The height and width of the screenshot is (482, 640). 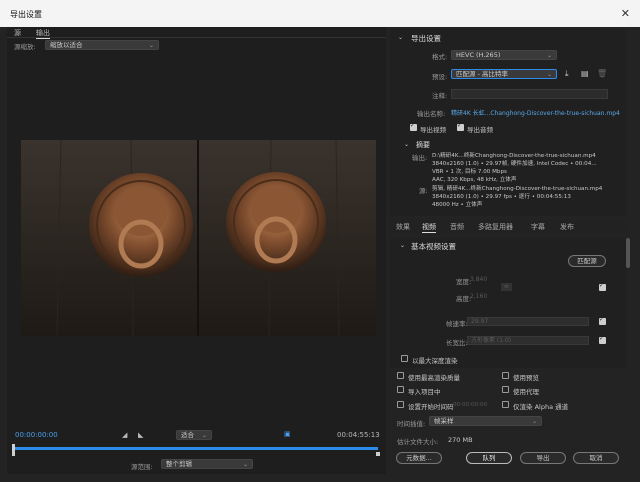 I want to click on mark-in-icon: ◢, so click(x=124, y=435).